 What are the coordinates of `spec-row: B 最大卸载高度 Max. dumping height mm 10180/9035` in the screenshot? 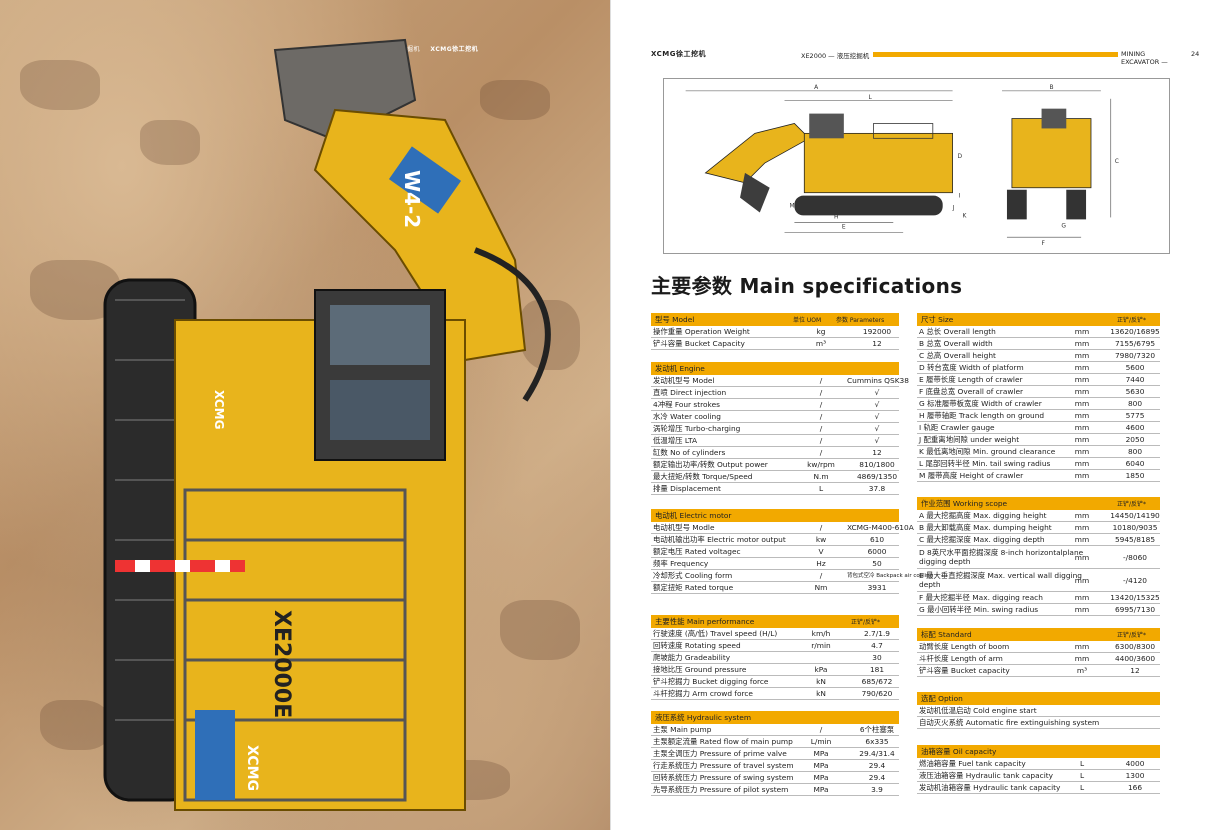 It's located at (1038, 528).